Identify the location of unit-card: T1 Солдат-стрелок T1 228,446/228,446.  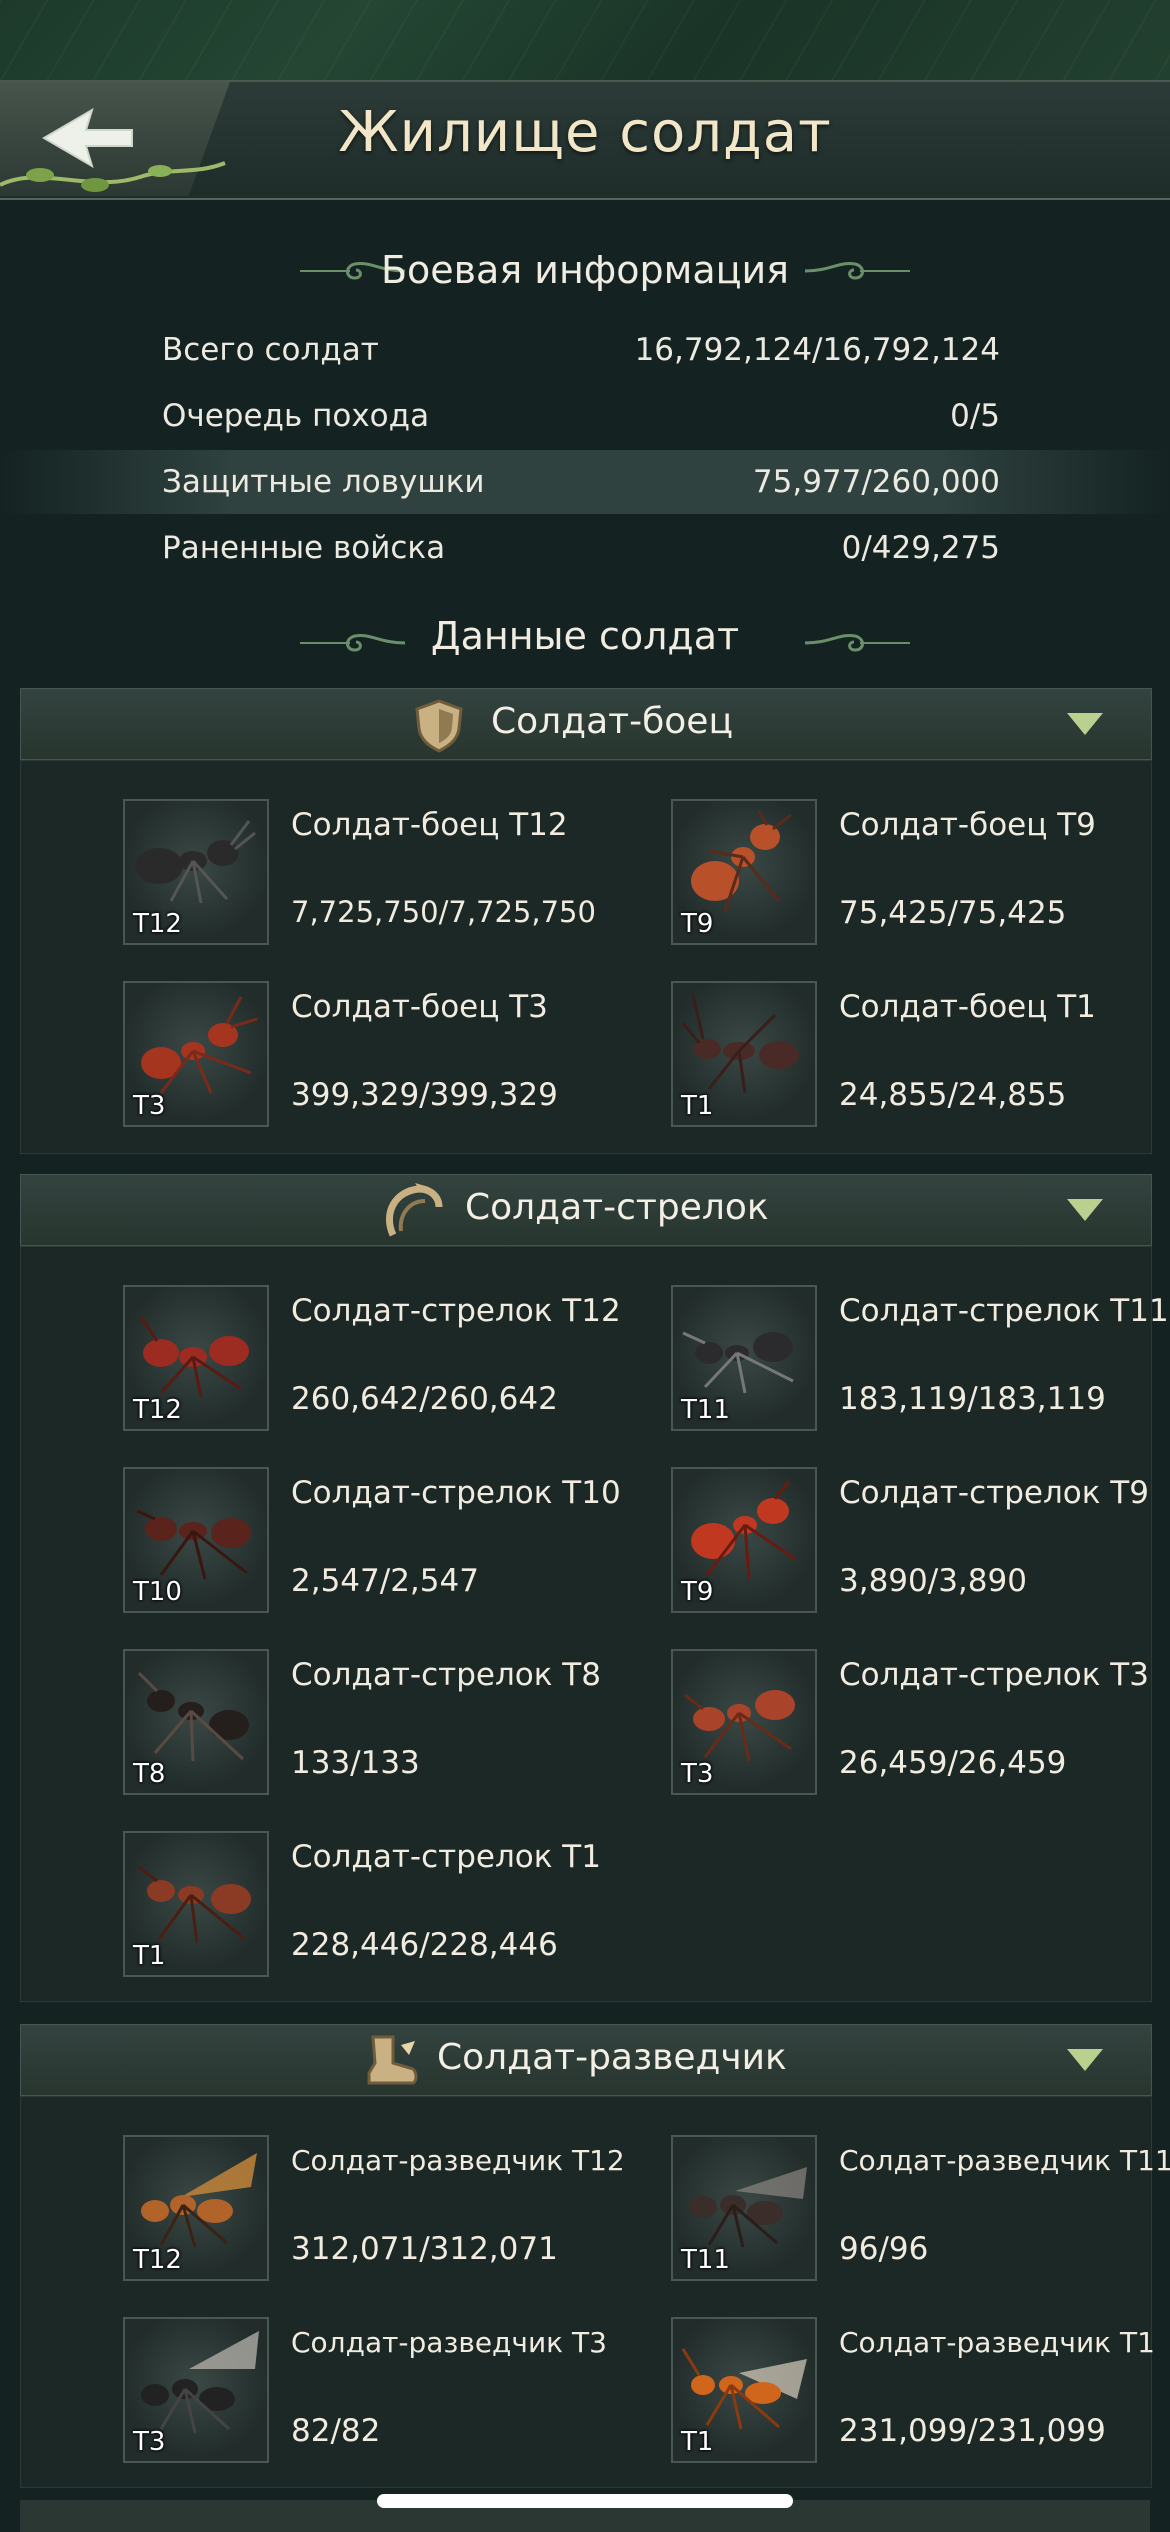
(383, 1906).